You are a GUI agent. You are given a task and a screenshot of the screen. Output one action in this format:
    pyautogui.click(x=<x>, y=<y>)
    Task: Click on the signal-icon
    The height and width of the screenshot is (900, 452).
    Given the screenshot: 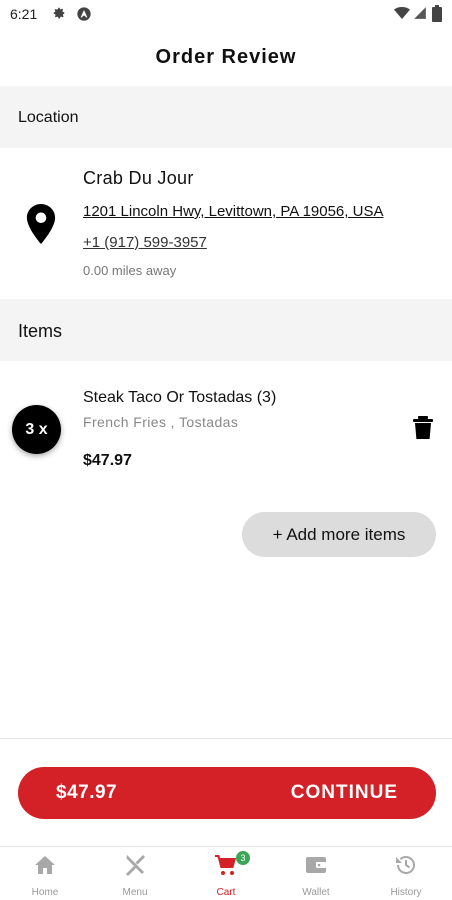 What is the action you would take?
    pyautogui.click(x=420, y=13)
    